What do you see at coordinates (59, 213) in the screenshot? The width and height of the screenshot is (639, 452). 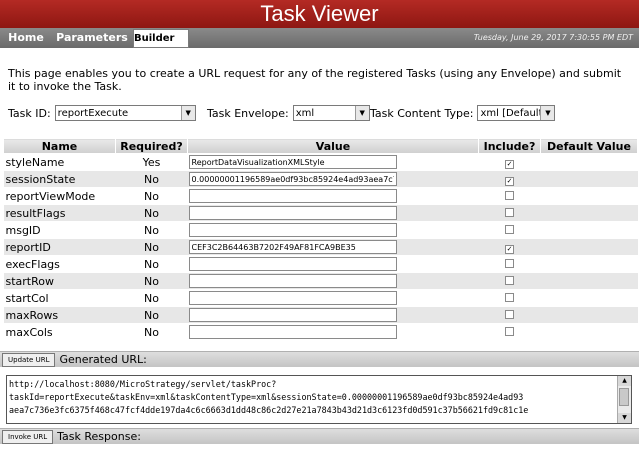 I see `param-name: resultFlags` at bounding box center [59, 213].